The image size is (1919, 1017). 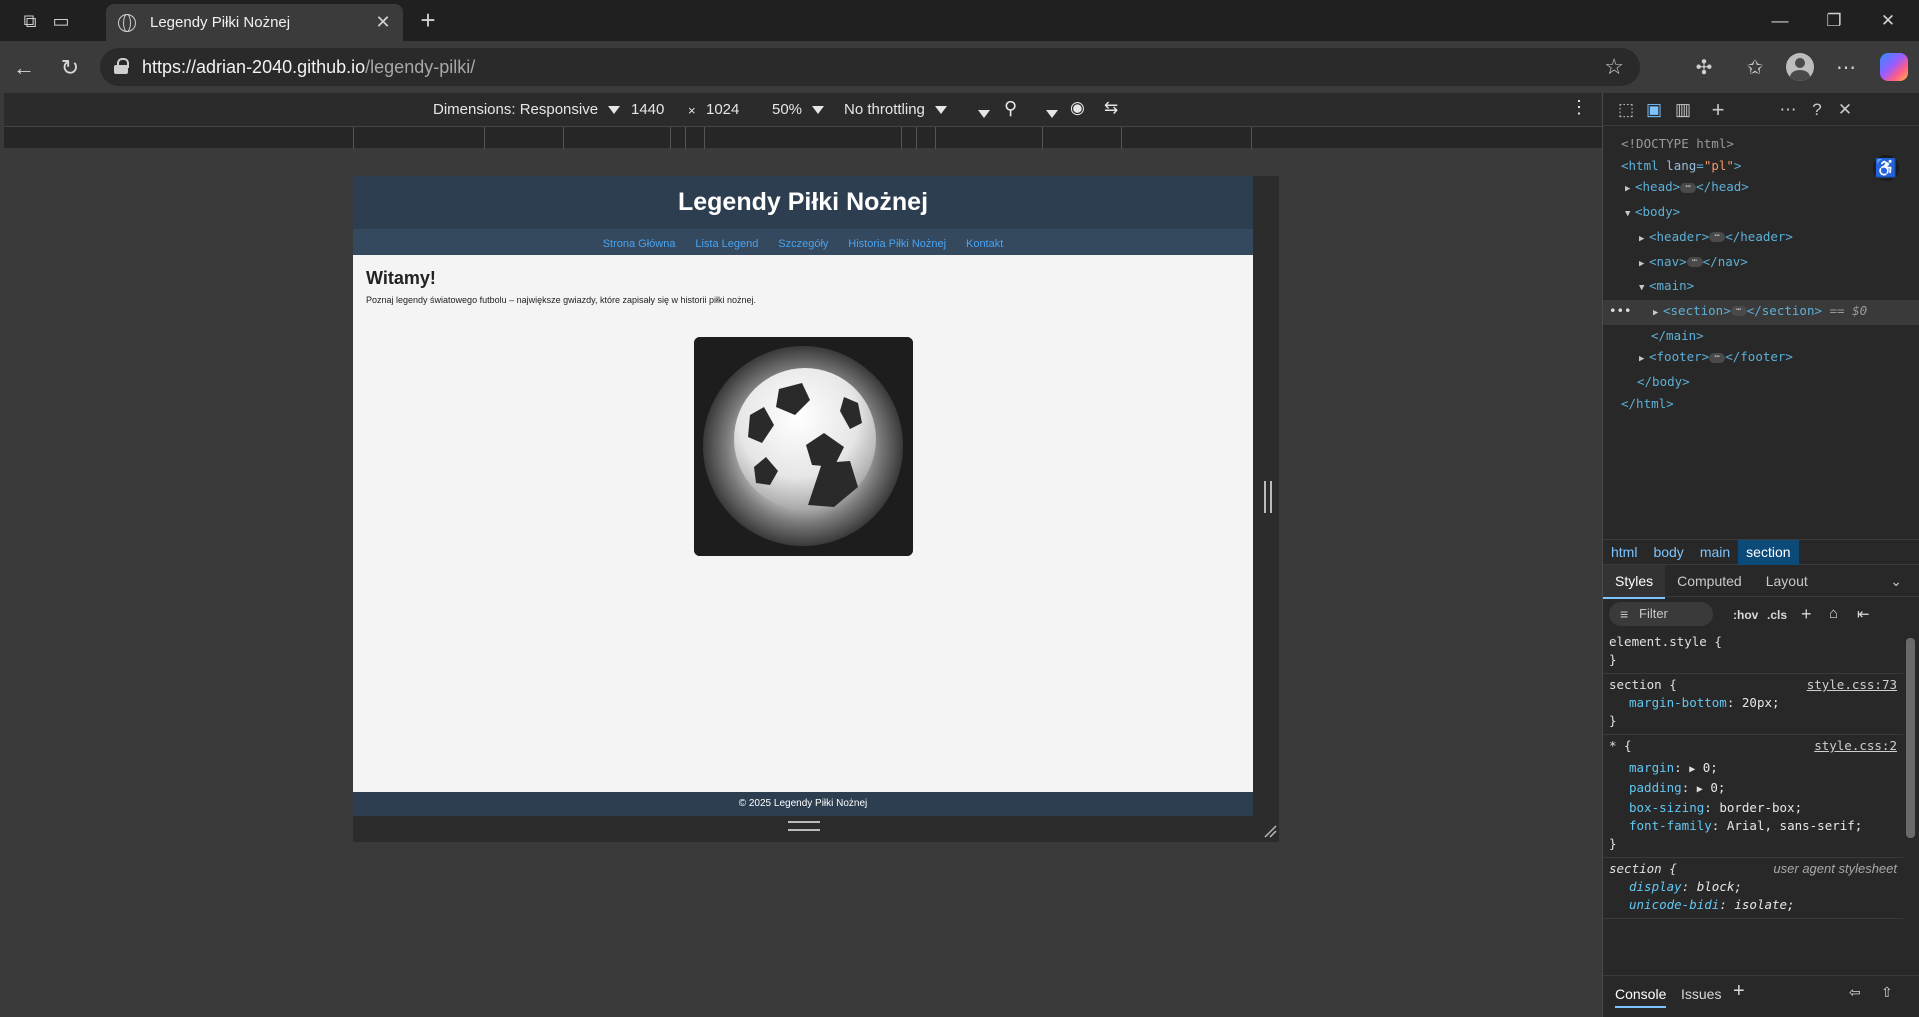 What do you see at coordinates (897, 244) in the screenshot?
I see `nav-link-history: Historia Piłki Nożnej` at bounding box center [897, 244].